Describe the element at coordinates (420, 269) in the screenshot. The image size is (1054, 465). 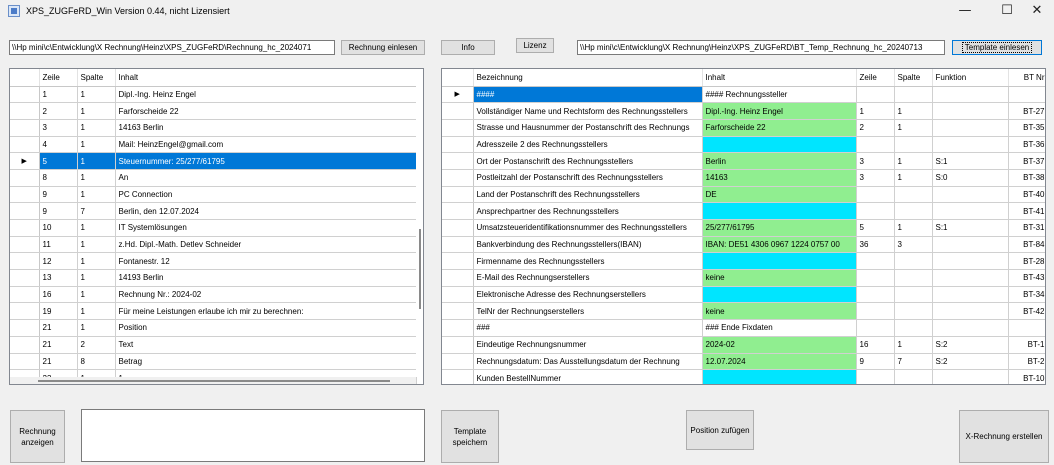
I see `left-vertical-scroll-thumb` at that location.